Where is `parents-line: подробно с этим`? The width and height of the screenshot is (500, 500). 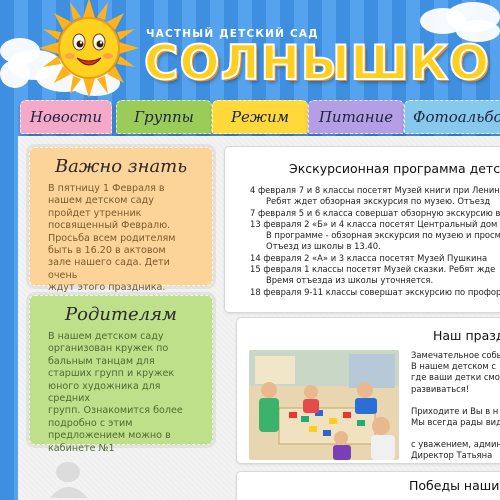 parents-line: подробно с этим is located at coordinates (90, 423).